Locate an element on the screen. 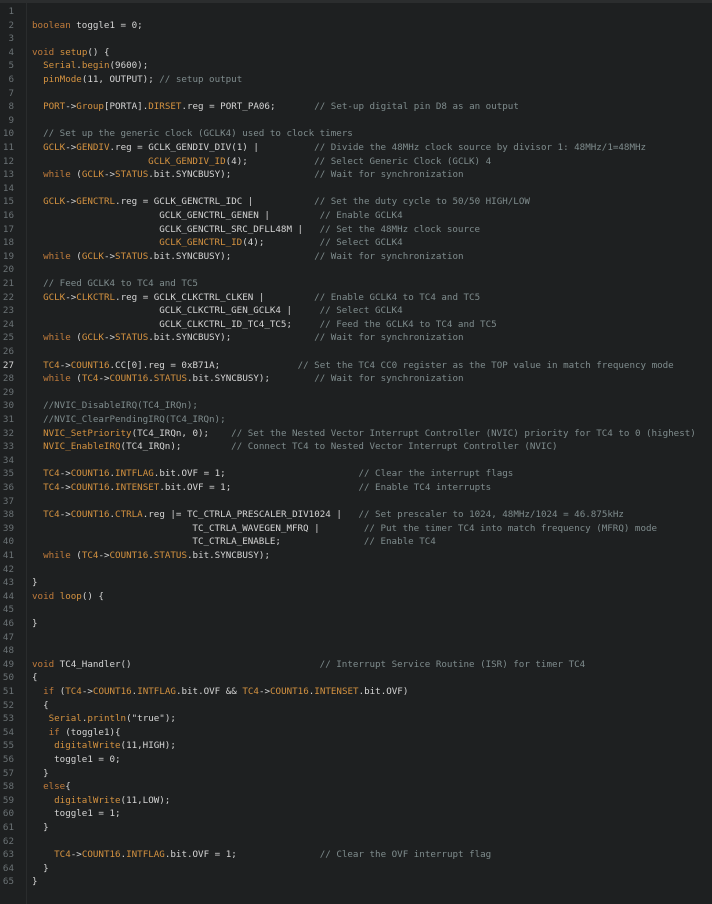 This screenshot has width=712, height=904. line-number: 49 is located at coordinates (8, 664).